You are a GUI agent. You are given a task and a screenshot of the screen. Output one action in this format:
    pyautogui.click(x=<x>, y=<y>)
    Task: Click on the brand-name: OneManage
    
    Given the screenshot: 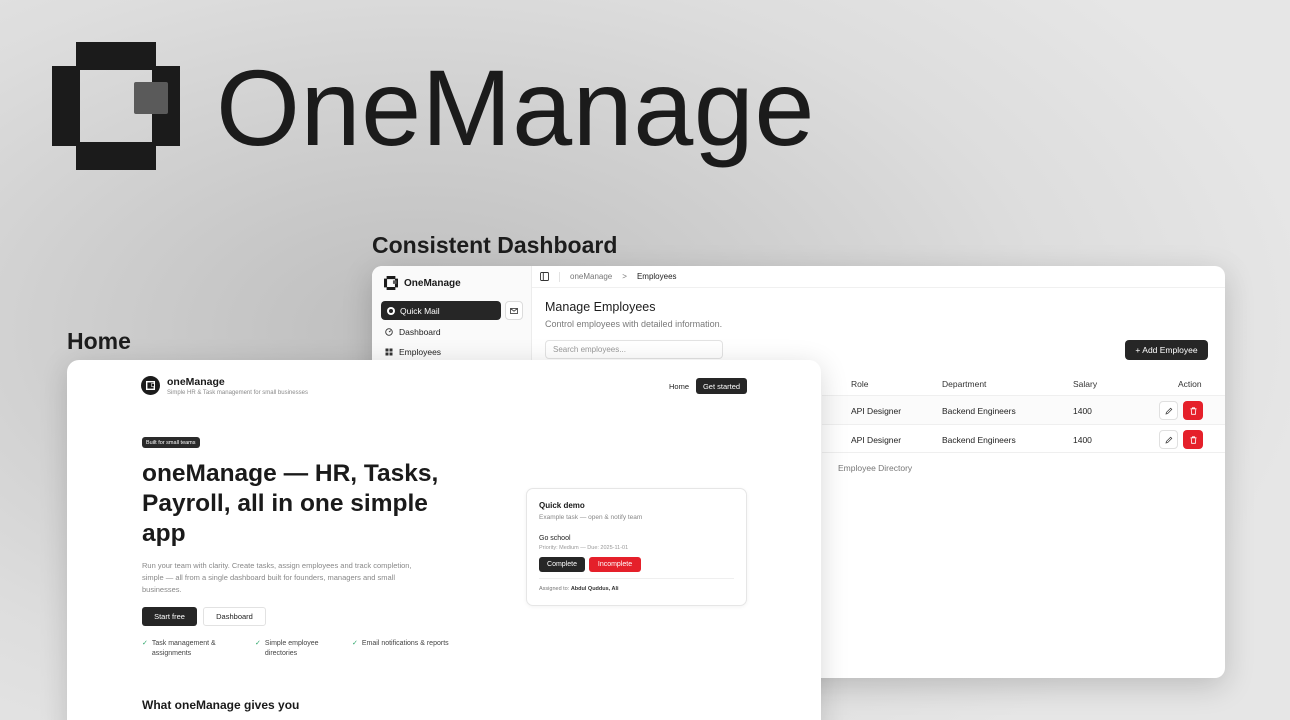 What is the action you would take?
    pyautogui.click(x=515, y=107)
    